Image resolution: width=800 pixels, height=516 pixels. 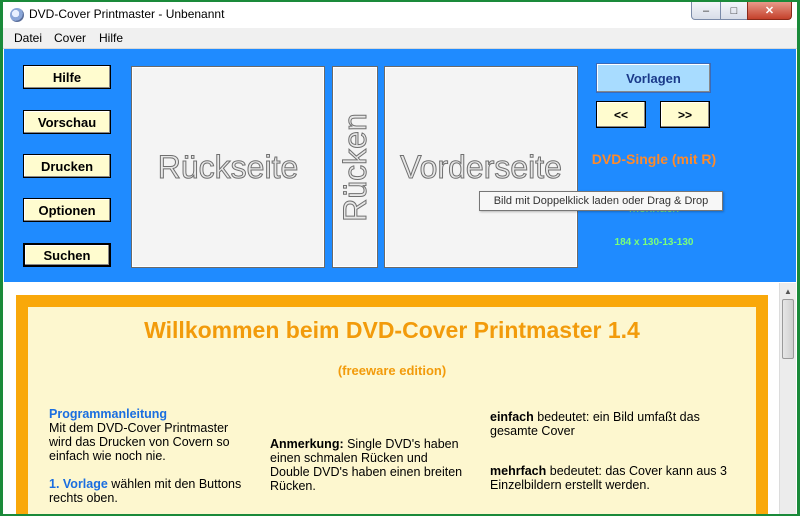 What do you see at coordinates (512, 417) in the screenshot?
I see `simple-label: einfach` at bounding box center [512, 417].